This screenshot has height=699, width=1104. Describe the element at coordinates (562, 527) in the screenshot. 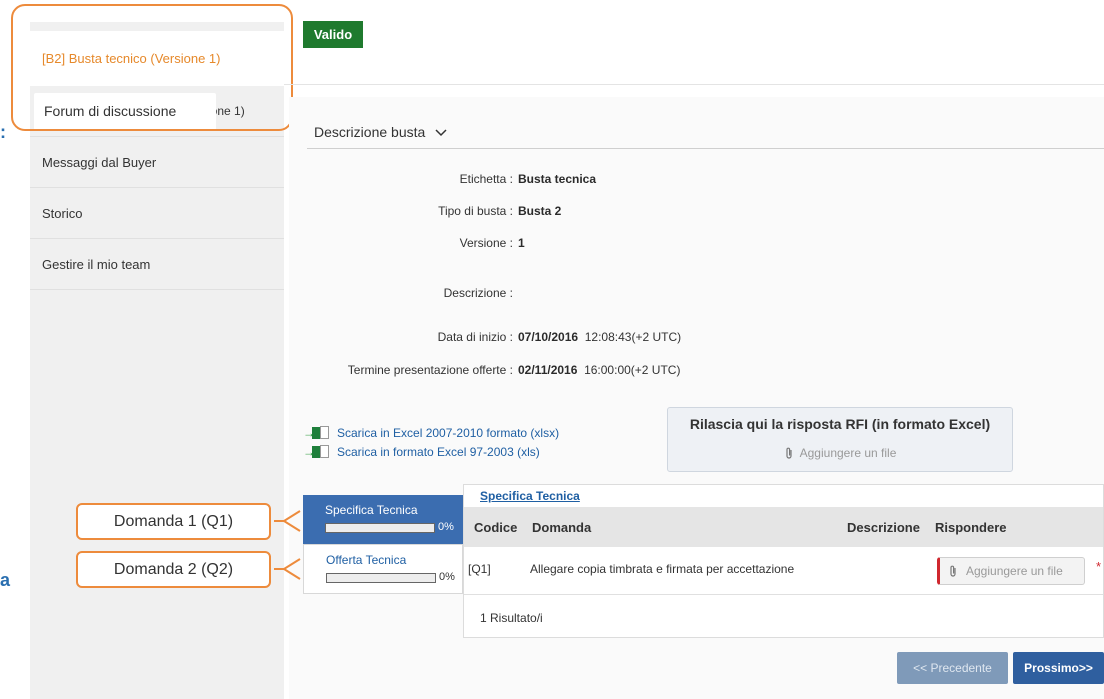

I see `column-header-domanda: Domanda` at that location.